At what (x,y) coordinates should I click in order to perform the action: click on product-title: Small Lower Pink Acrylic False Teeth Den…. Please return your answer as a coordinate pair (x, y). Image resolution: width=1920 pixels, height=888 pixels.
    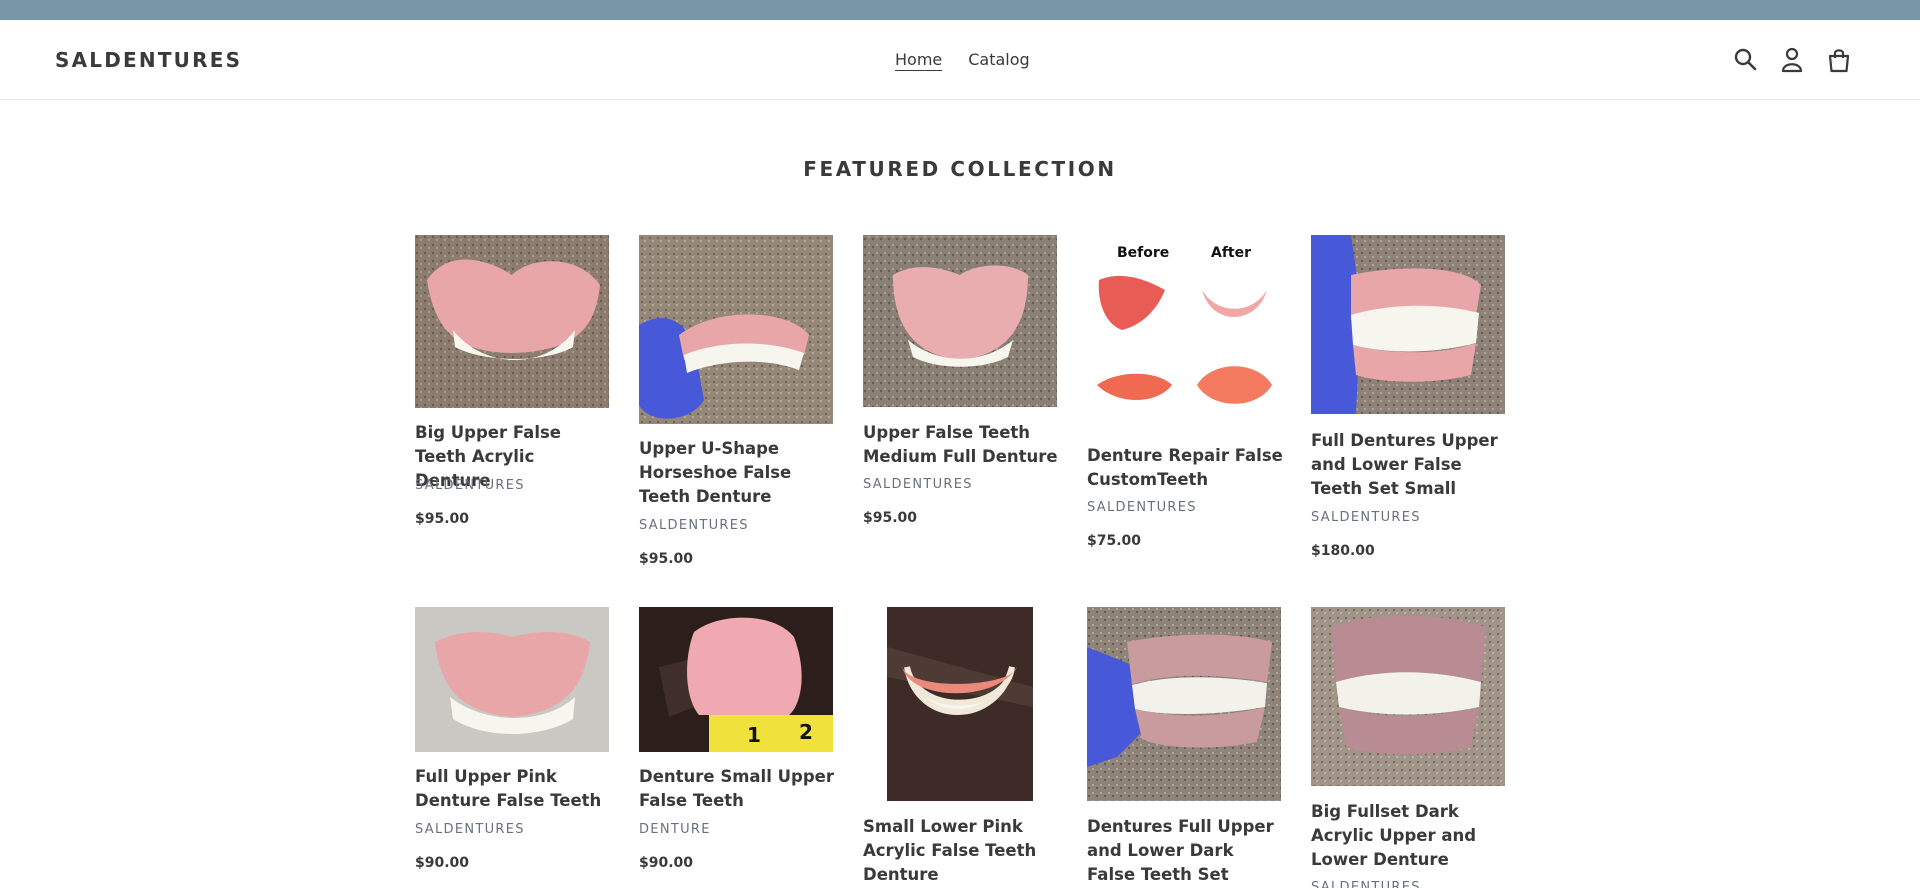
    Looking at the image, I should click on (961, 851).